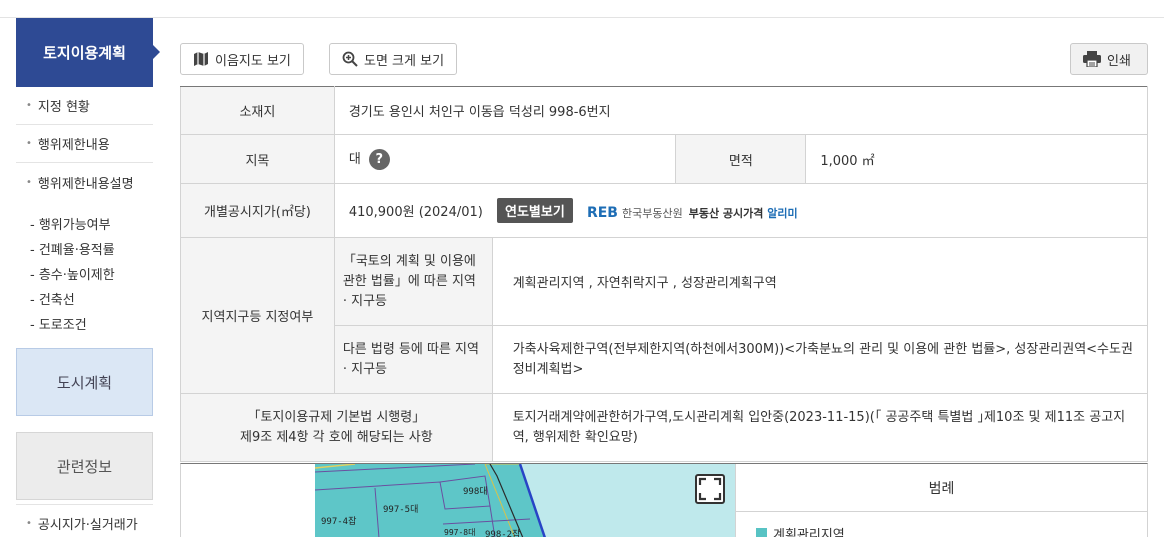 The width and height of the screenshot is (1164, 537). What do you see at coordinates (91, 298) in the screenshot?
I see `sidebar-sub-building-line: - 건축선` at bounding box center [91, 298].